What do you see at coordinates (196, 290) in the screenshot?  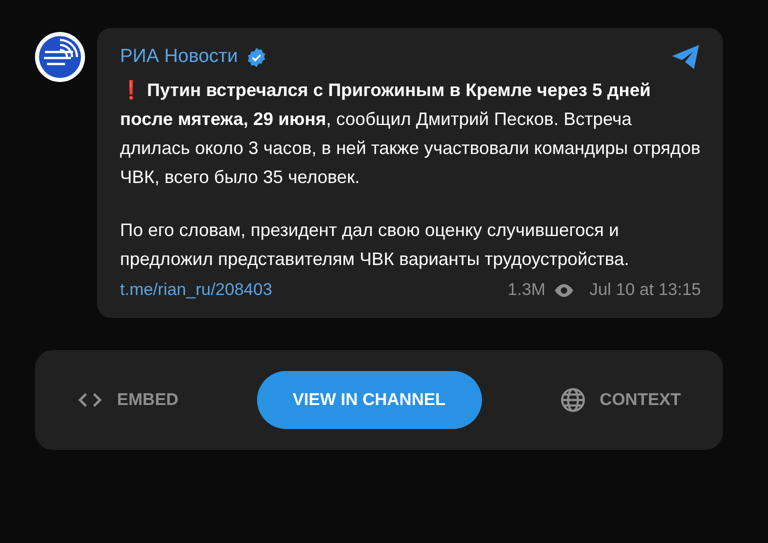 I see `post-link: t.me/rian_ru/208403` at bounding box center [196, 290].